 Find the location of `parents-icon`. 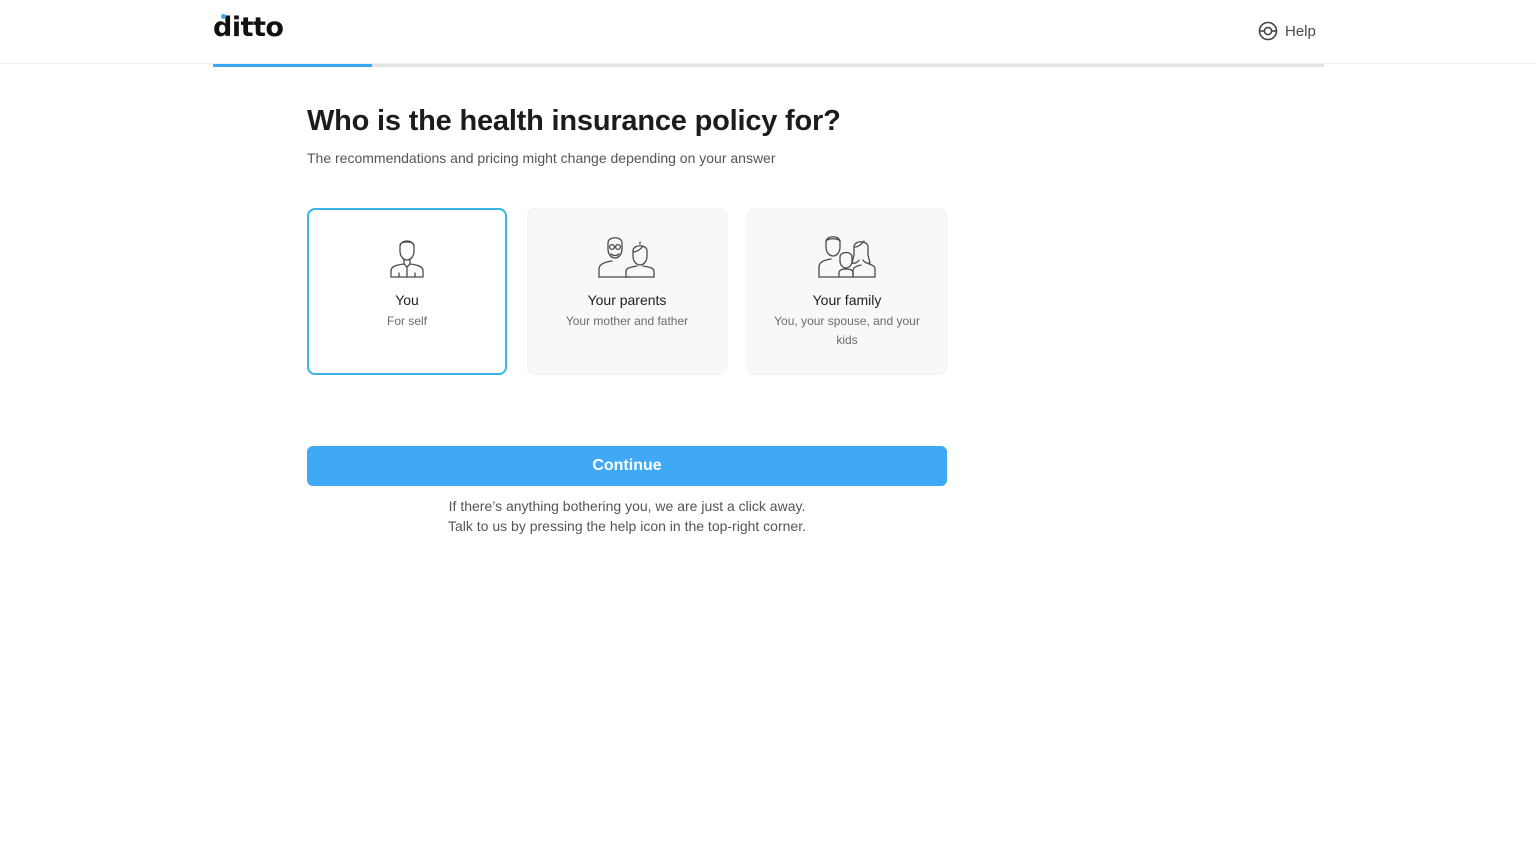

parents-icon is located at coordinates (626, 257).